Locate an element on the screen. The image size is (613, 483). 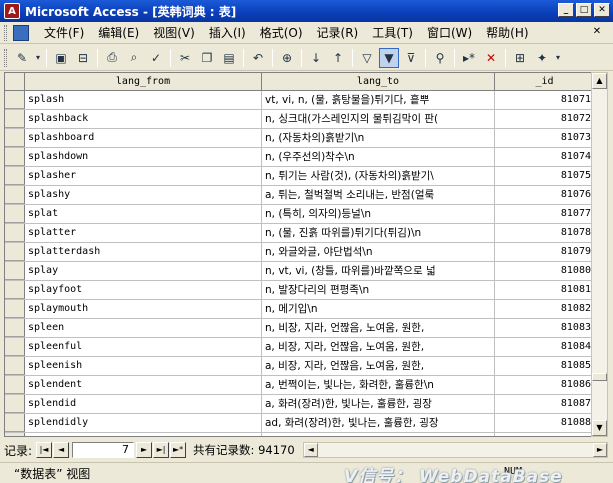
print-icon: ⎙ is located at coordinates (112, 58).